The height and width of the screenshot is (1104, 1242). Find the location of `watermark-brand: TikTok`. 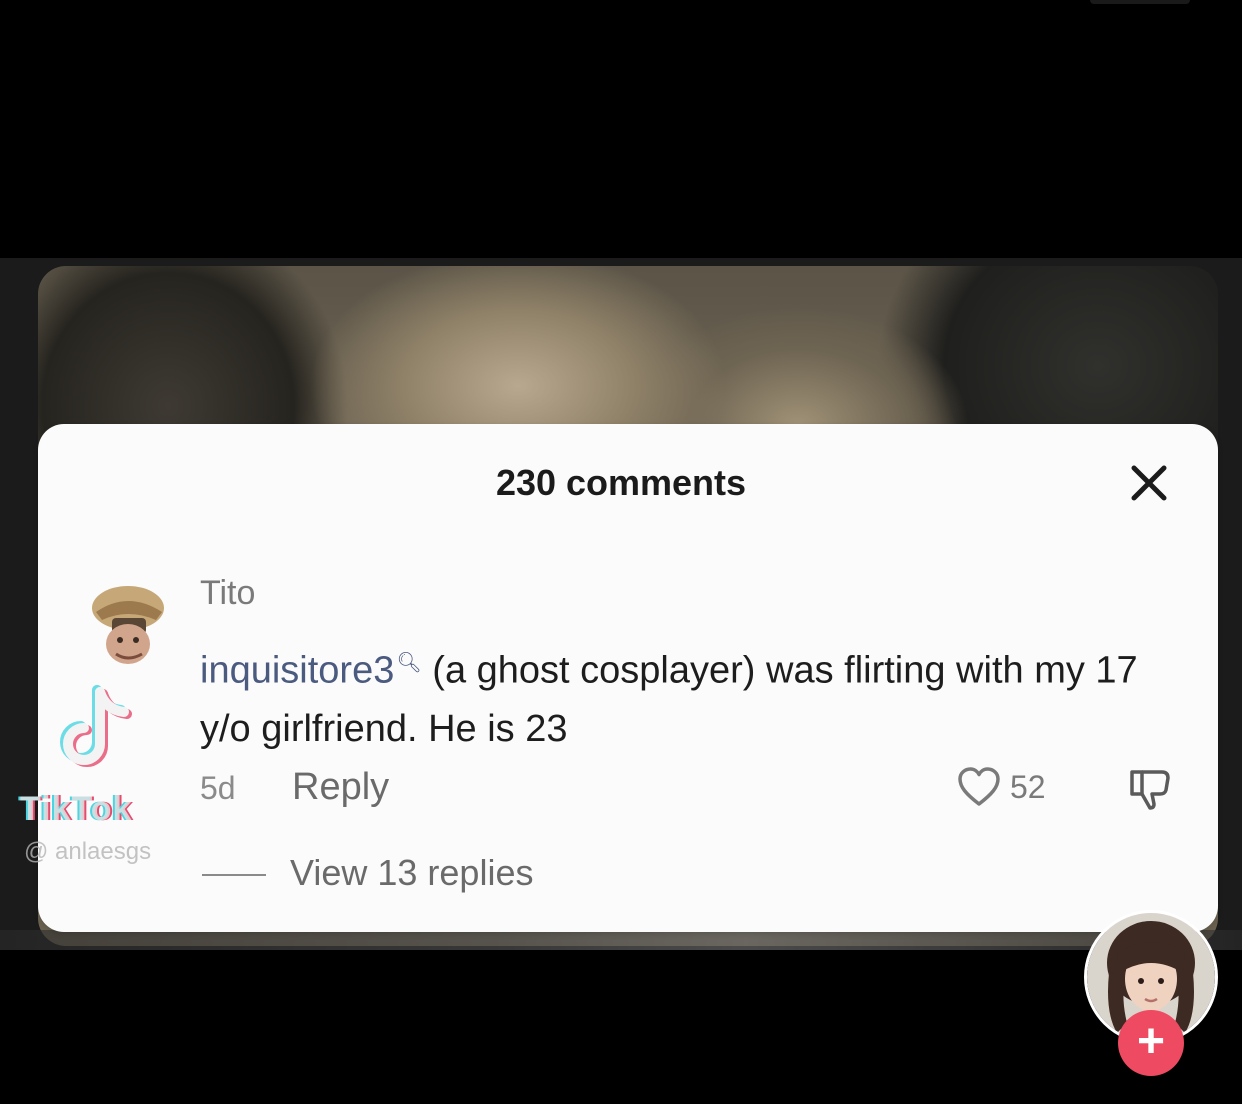

watermark-brand: TikTok is located at coordinates (76, 809).